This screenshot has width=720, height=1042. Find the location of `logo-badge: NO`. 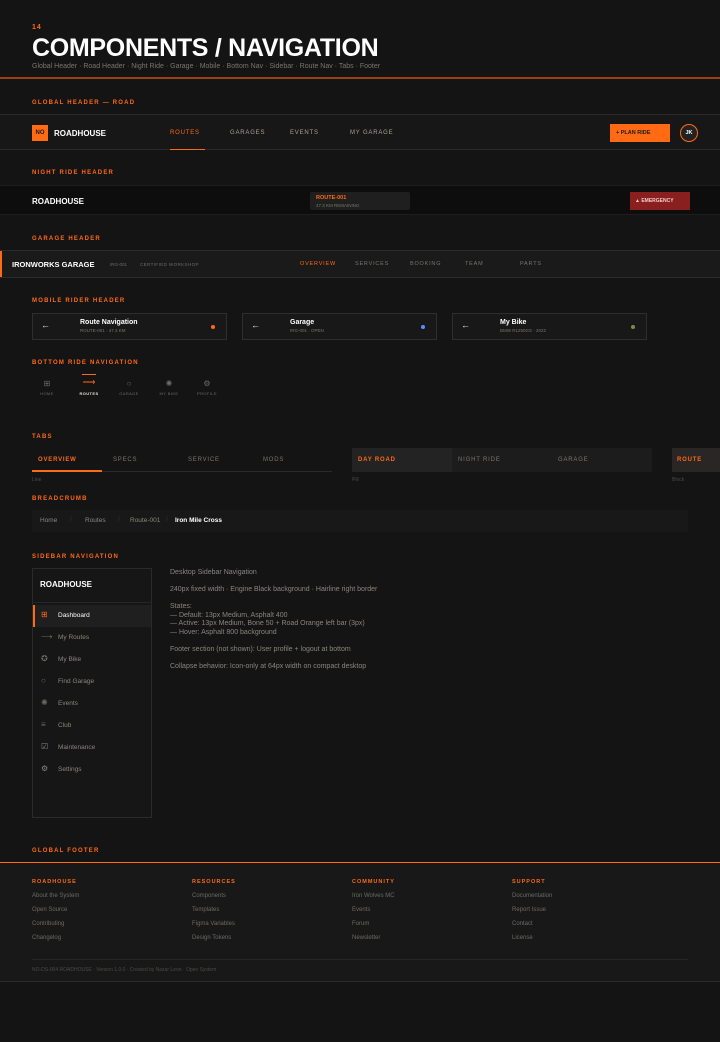

logo-badge: NO is located at coordinates (40, 133).